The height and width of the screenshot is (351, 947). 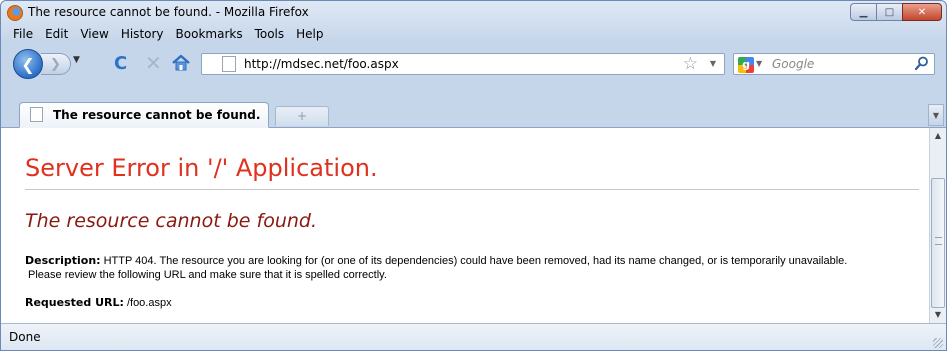 What do you see at coordinates (321, 64) in the screenshot?
I see `url-text: http://mdsec.net/foo.aspx` at bounding box center [321, 64].